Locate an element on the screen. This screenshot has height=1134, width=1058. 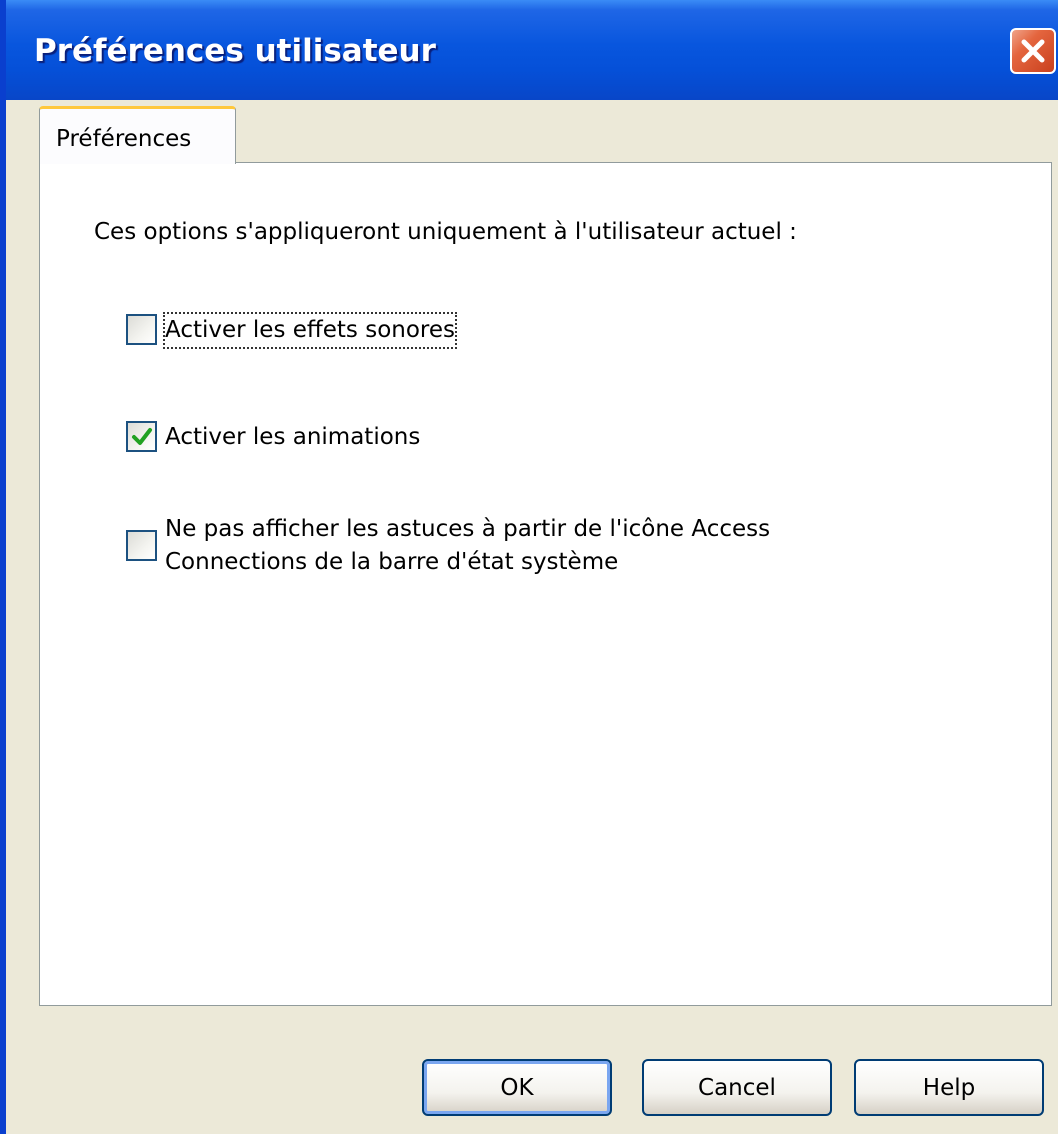
checkmark-icon is located at coordinates (141, 436).